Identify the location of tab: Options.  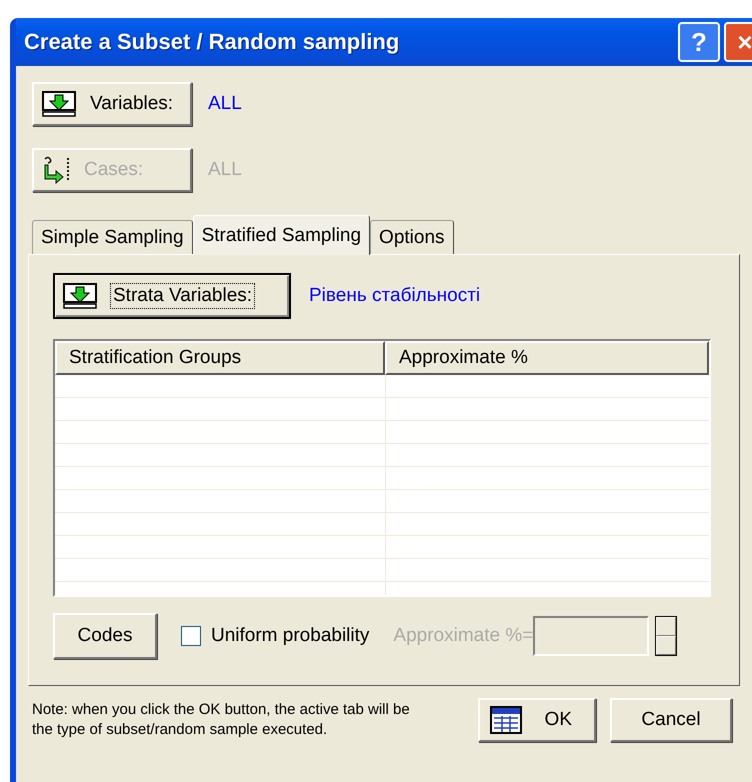
(412, 237).